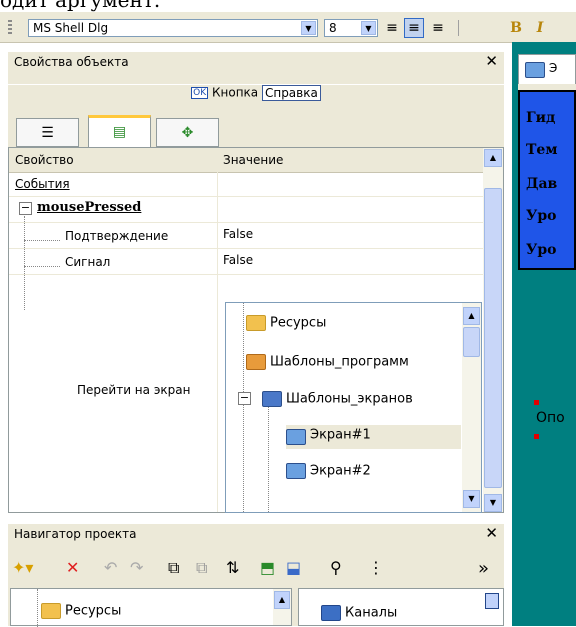  What do you see at coordinates (253, 160) in the screenshot?
I see `col-value: Значение` at bounding box center [253, 160].